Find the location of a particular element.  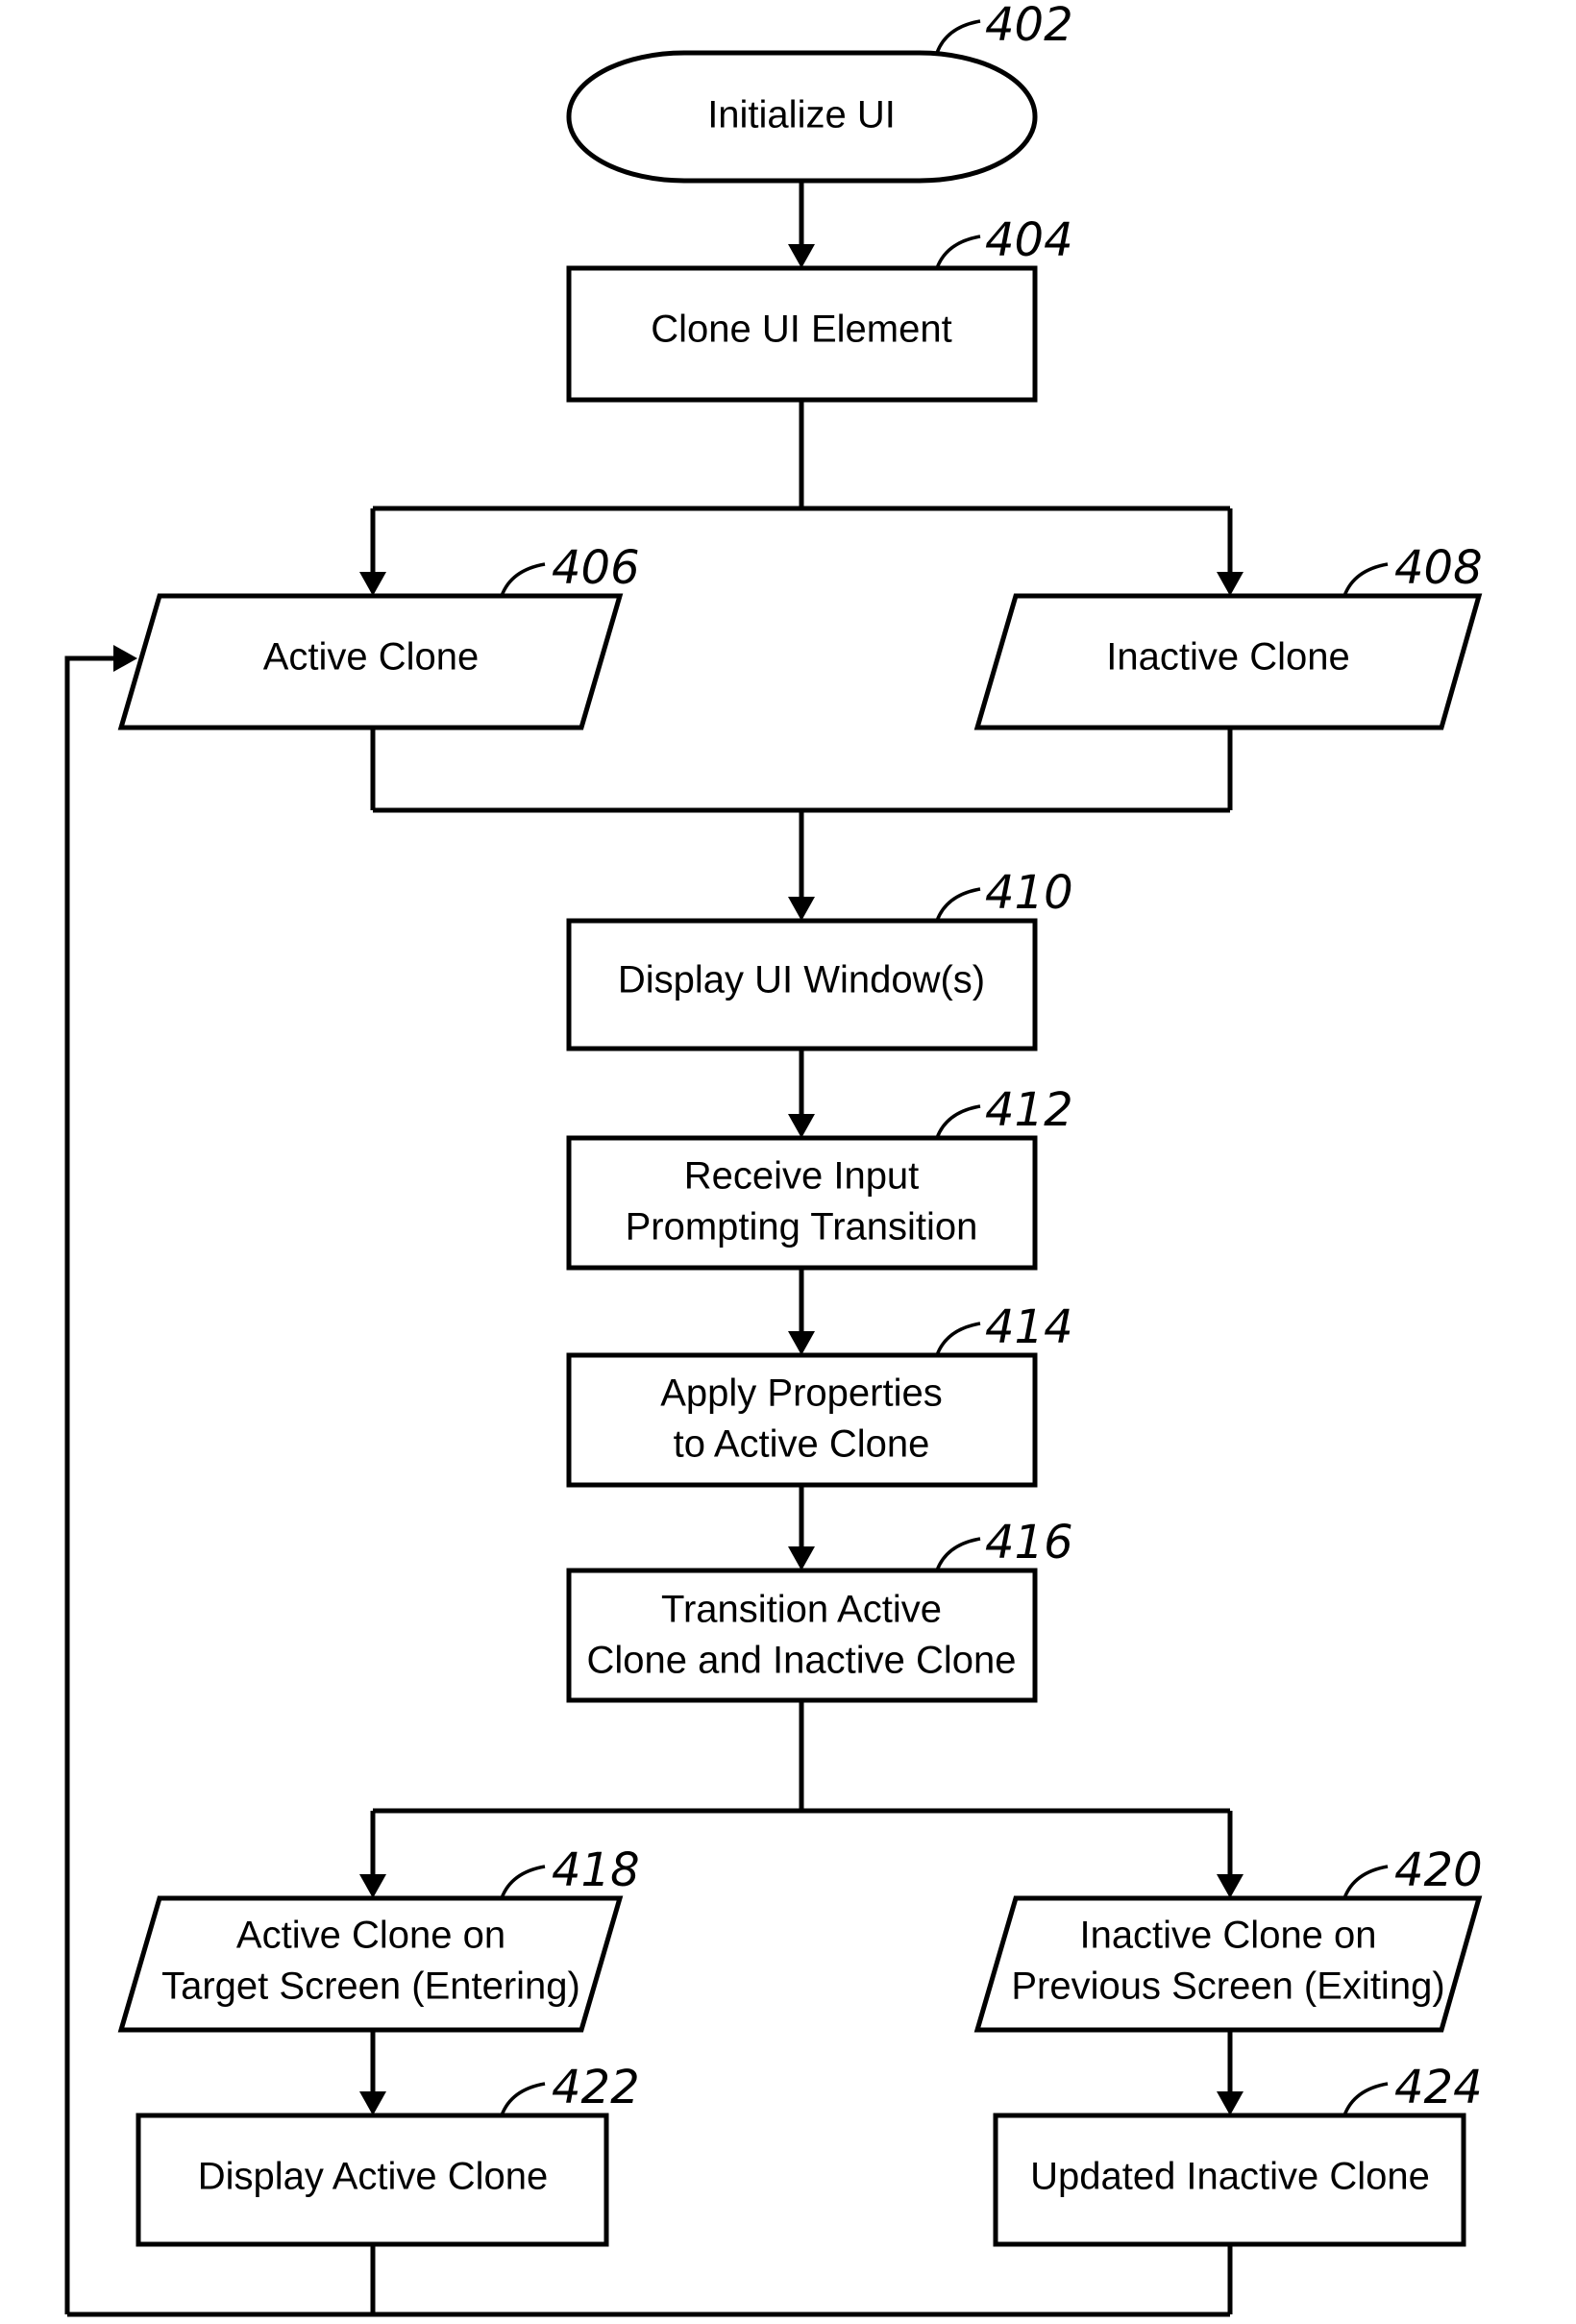

node-402: Initialize UI is located at coordinates (802, 117).